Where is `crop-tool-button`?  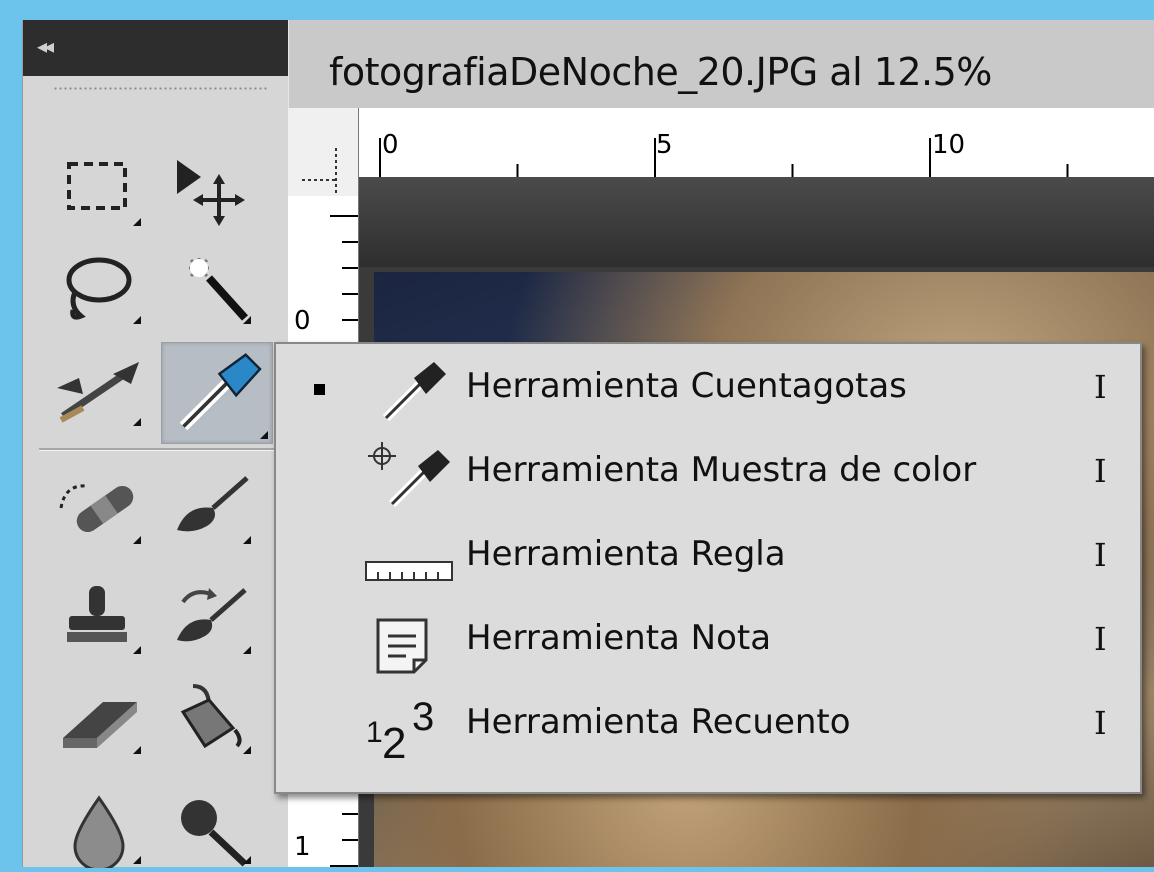 crop-tool-button is located at coordinates (99, 390).